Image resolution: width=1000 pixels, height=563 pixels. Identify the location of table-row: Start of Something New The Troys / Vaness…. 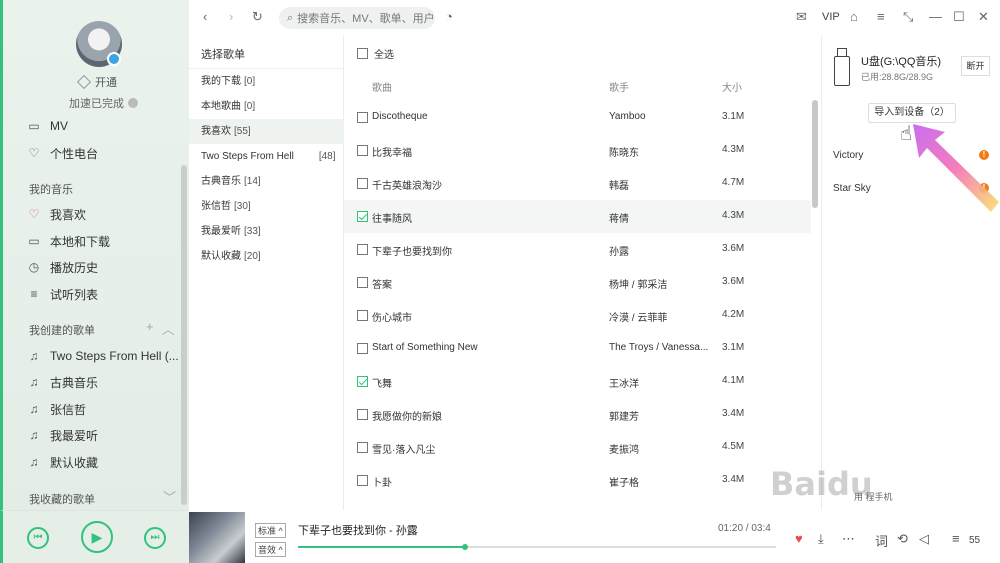
(577, 348).